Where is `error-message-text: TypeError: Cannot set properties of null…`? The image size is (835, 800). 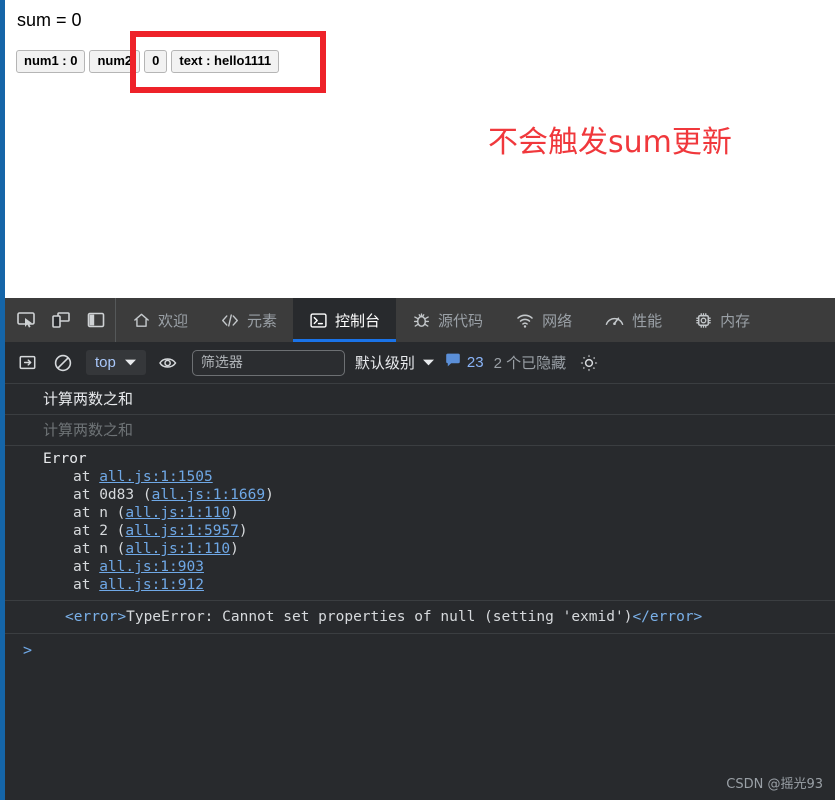
error-message-text: TypeError: Cannot set properties of null… is located at coordinates (379, 617).